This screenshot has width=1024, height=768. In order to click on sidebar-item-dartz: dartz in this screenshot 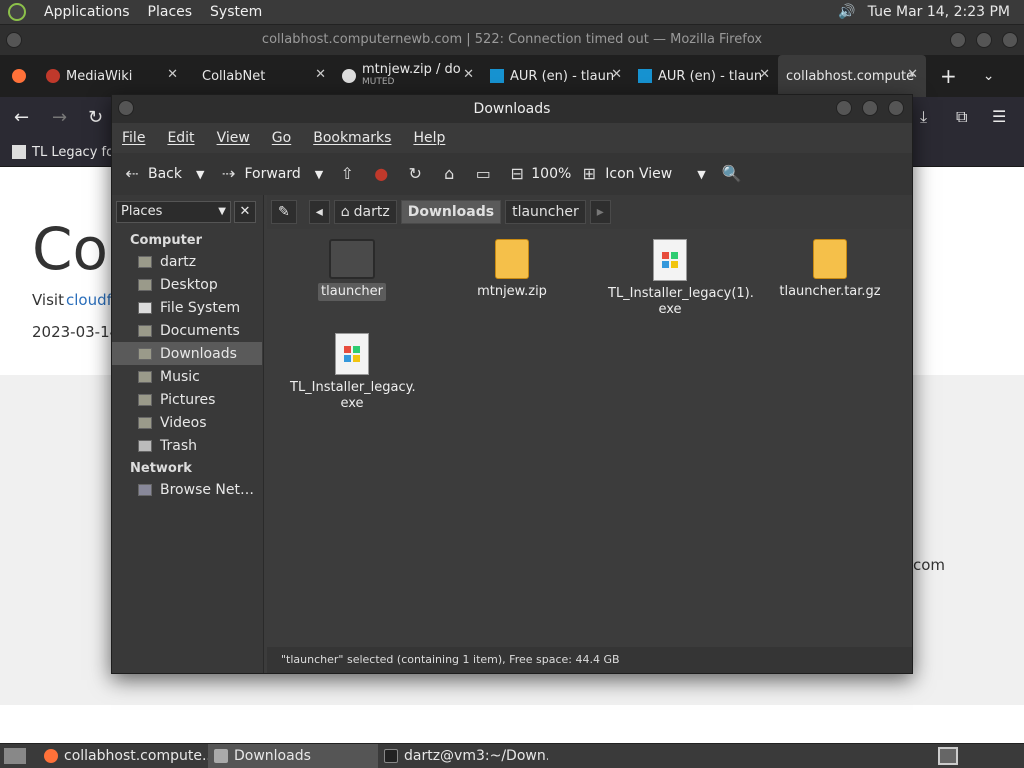, I will do `click(187, 261)`.